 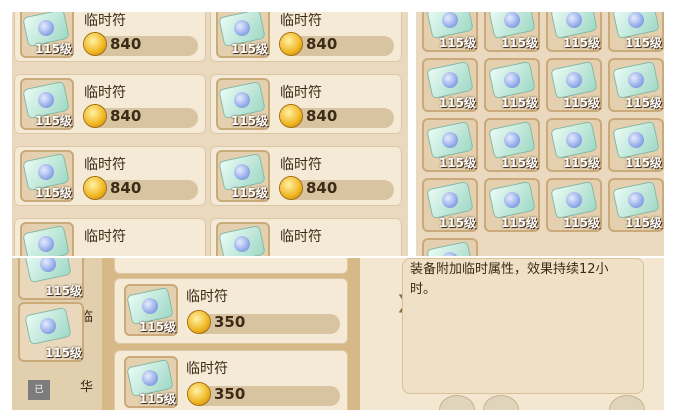 What do you see at coordinates (39, 390) in the screenshot?
I see `seal-badge: 已` at bounding box center [39, 390].